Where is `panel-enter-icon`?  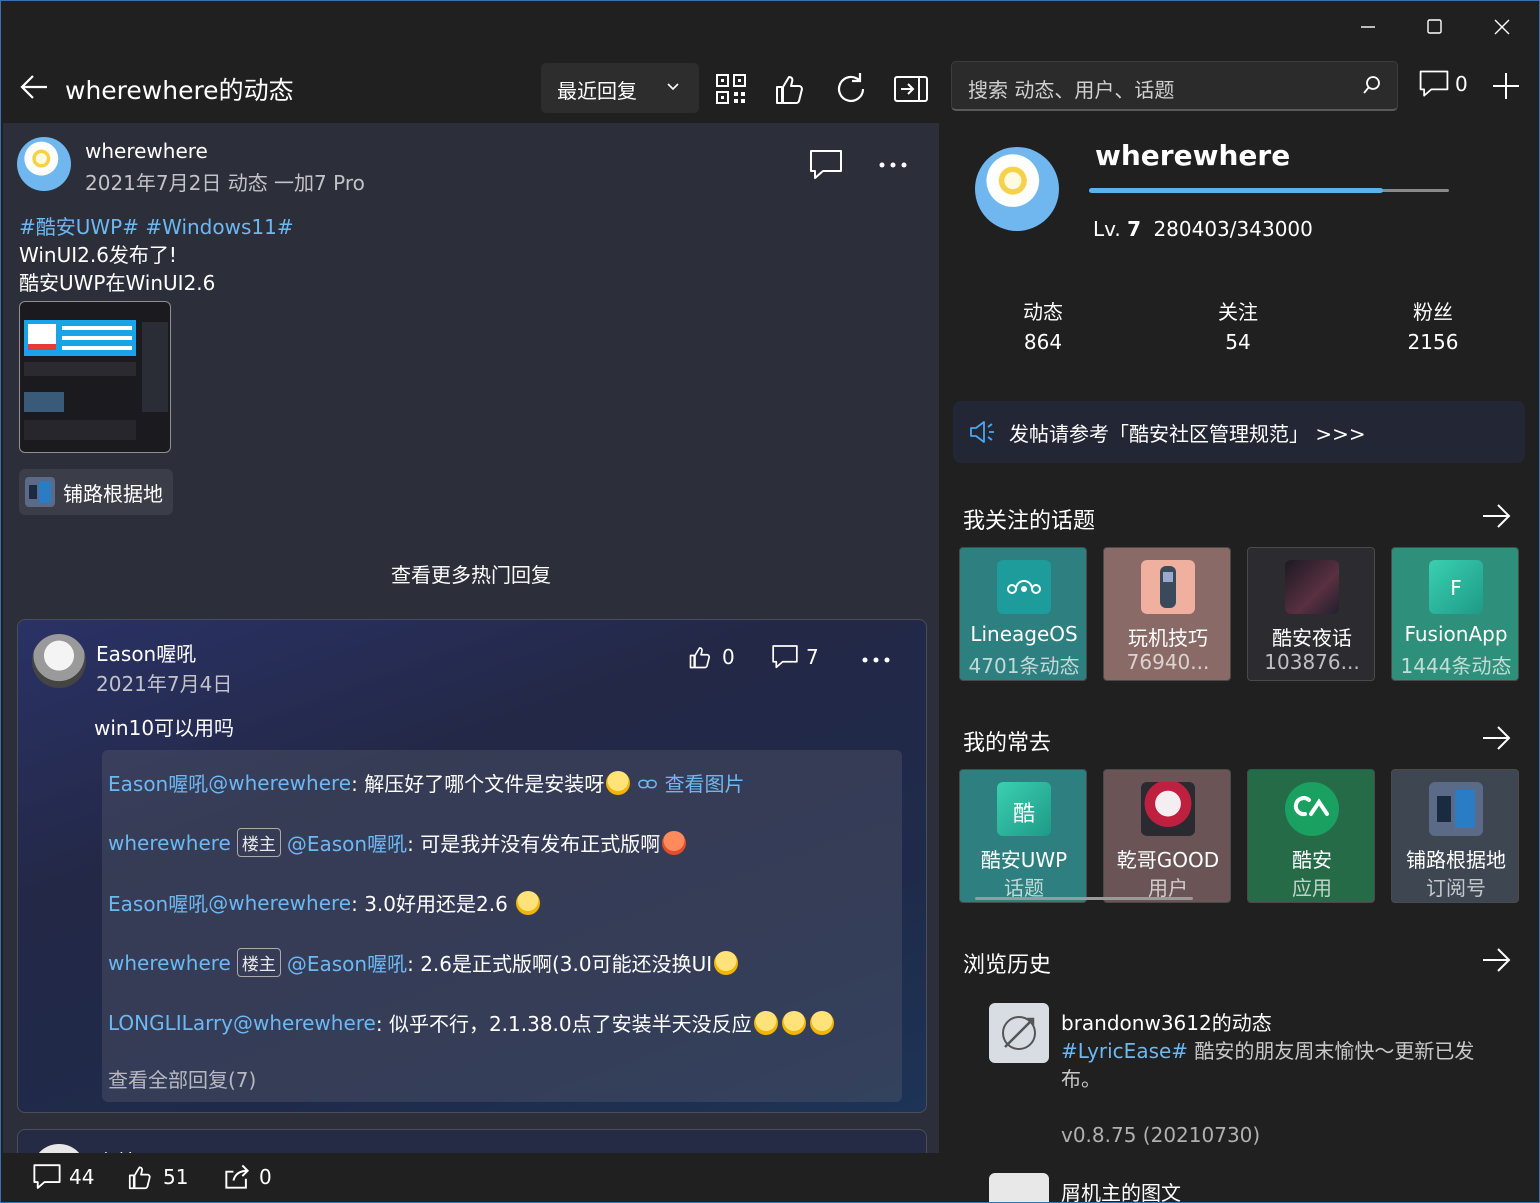 panel-enter-icon is located at coordinates (911, 89).